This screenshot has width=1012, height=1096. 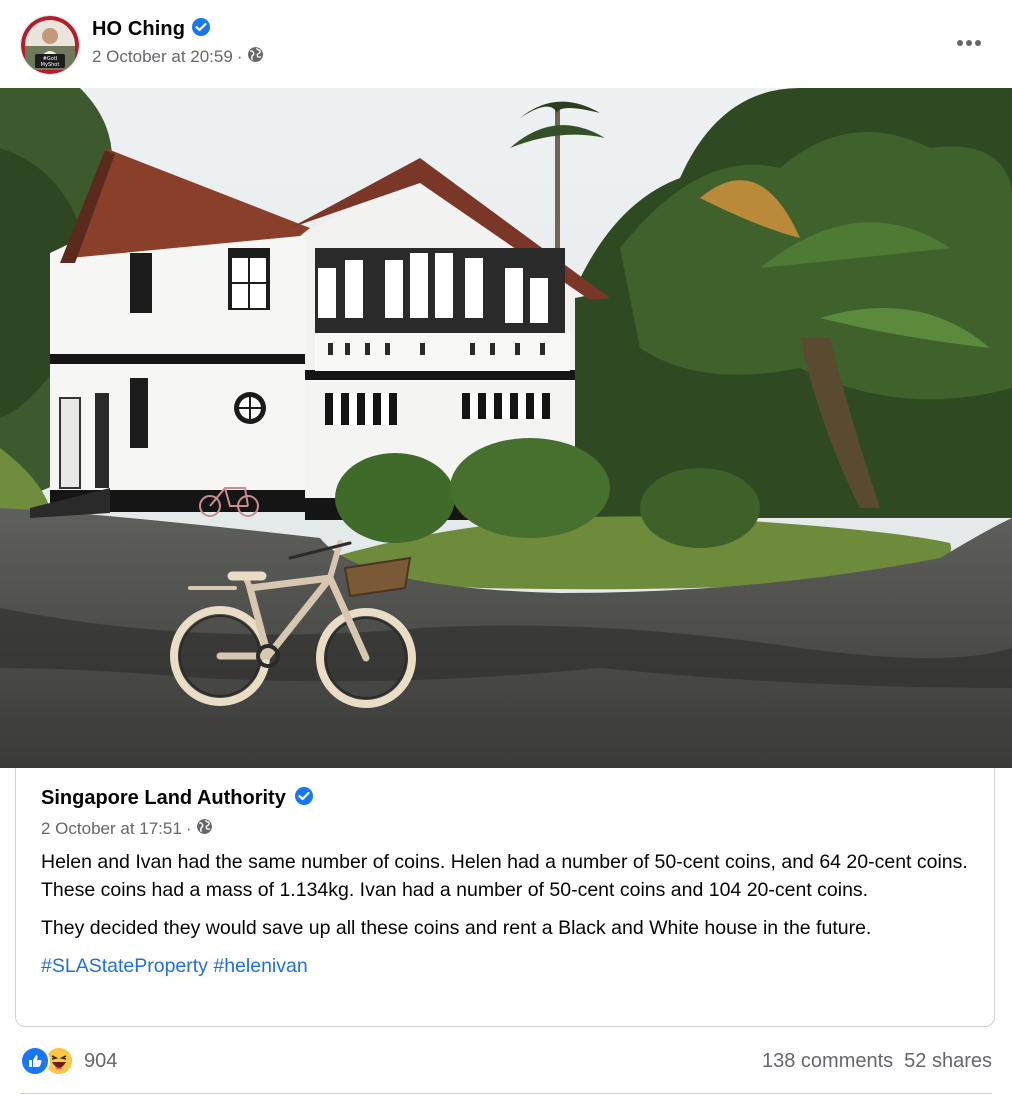 I want to click on hashtag-link: #SLAStateProperty, so click(x=124, y=966).